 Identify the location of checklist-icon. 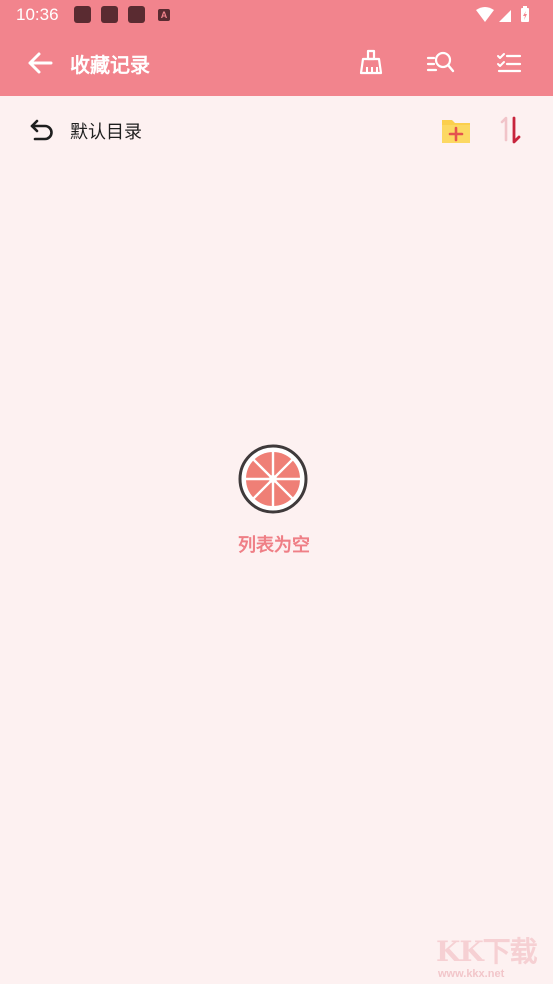
(509, 63).